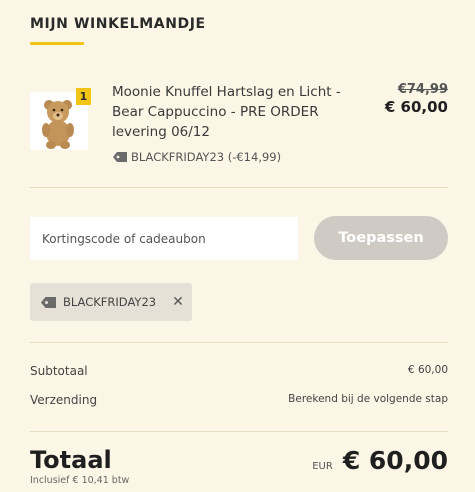  I want to click on applied-coupon-code: BLACKFRIDAY23, so click(110, 302).